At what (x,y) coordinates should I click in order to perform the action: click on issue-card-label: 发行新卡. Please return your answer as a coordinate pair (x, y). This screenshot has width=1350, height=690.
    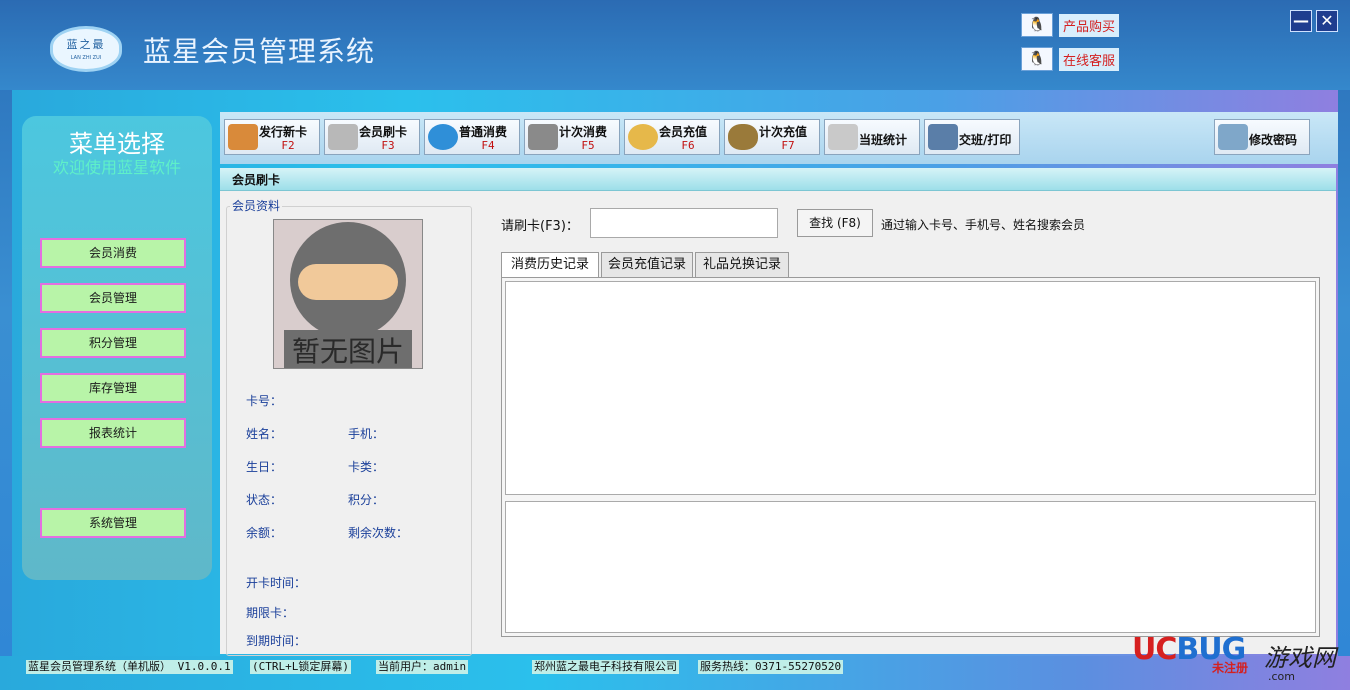
    Looking at the image, I should click on (283, 132).